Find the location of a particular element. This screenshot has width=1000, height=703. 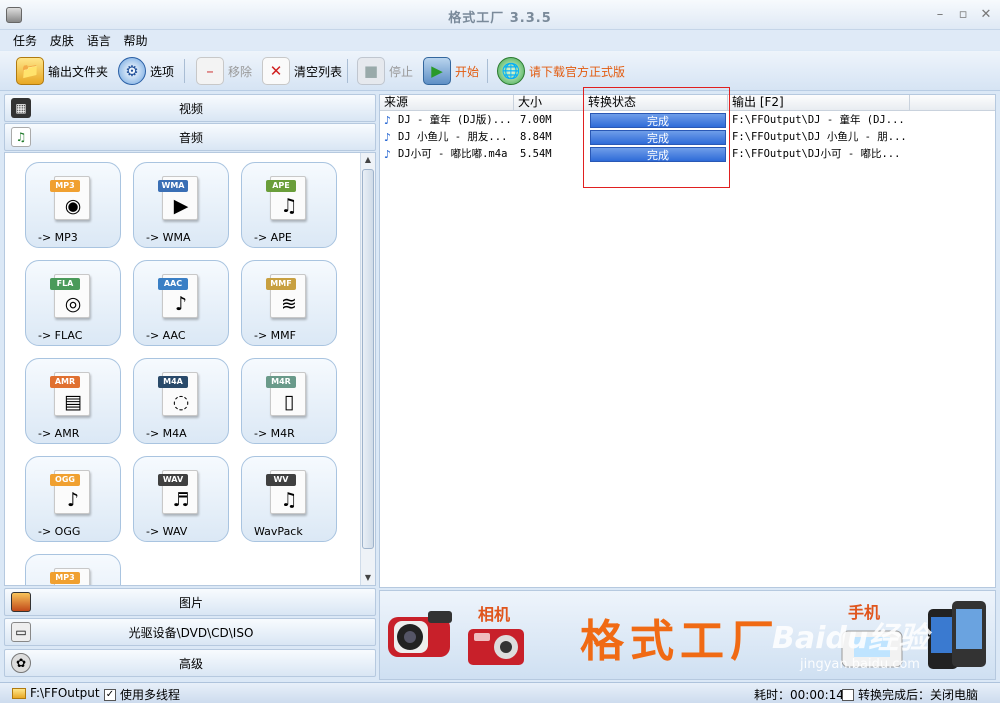

row-size: 7.00M is located at coordinates (536, 120).